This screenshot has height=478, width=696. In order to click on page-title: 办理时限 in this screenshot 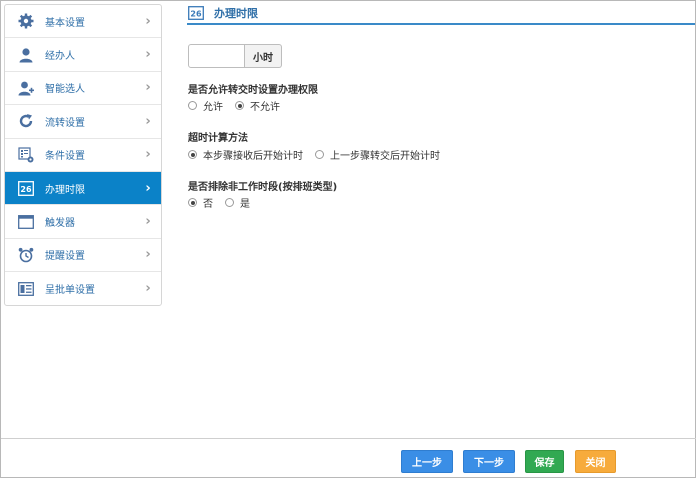, I will do `click(236, 13)`.